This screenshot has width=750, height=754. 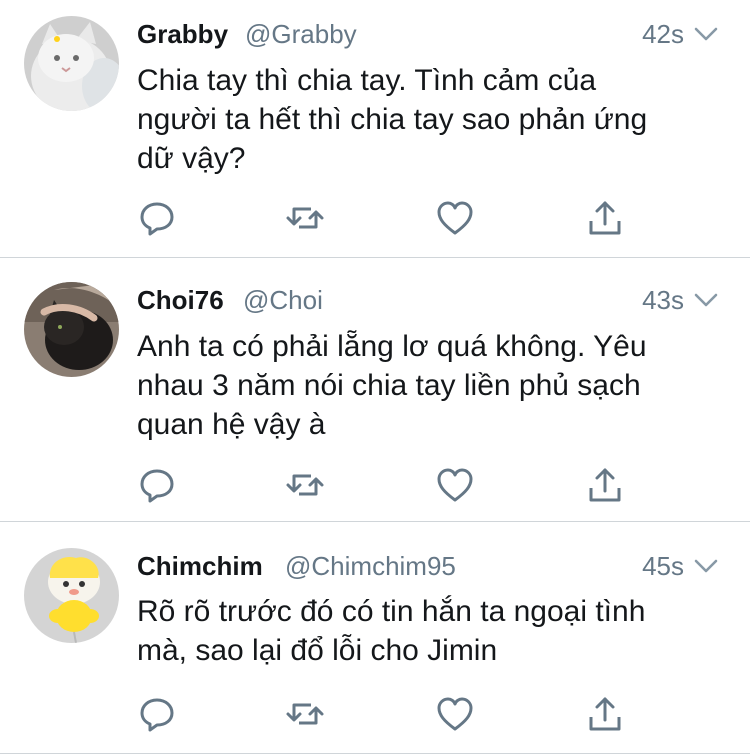 I want to click on user-handle: @Choi, so click(x=283, y=300).